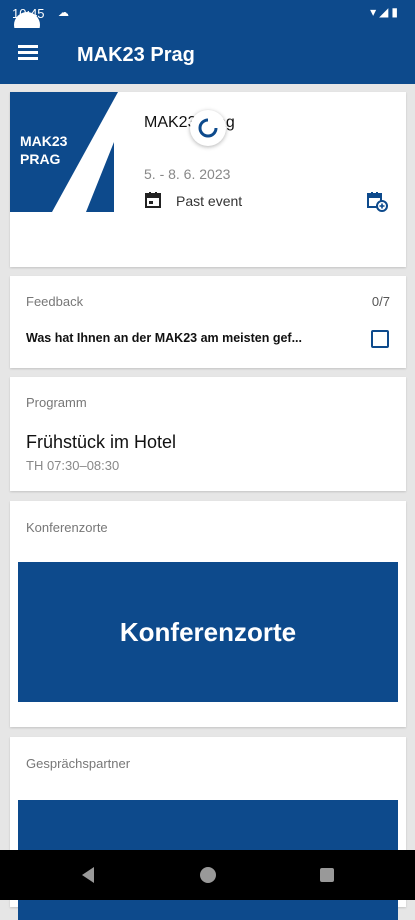 This screenshot has width=415, height=920. Describe the element at coordinates (101, 442) in the screenshot. I see `program-item-title: Frühstück im Hotel` at that location.